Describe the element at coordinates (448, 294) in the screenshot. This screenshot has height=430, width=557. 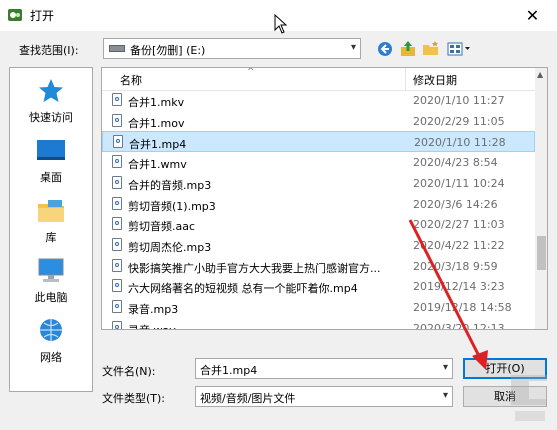
I see `annotation-arrow` at that location.